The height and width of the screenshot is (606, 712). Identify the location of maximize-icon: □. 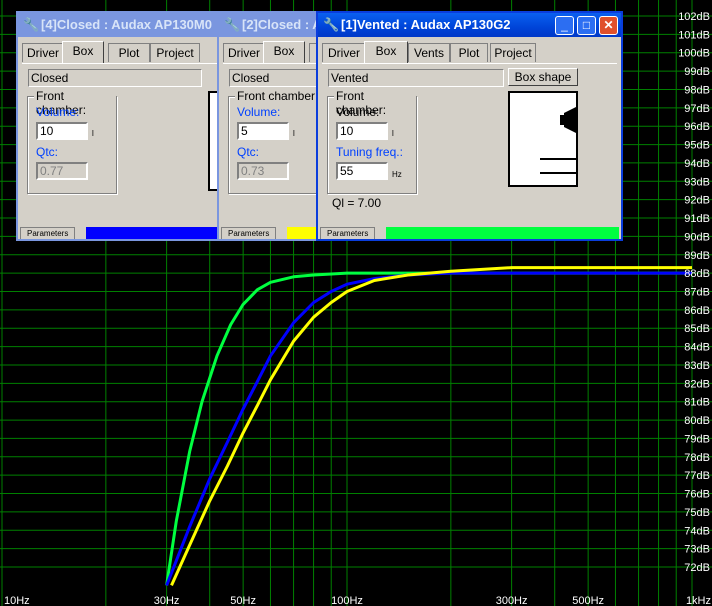
(586, 25).